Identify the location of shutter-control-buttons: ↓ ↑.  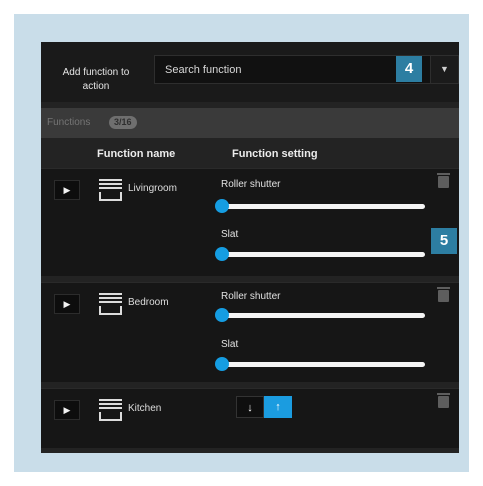
(264, 407).